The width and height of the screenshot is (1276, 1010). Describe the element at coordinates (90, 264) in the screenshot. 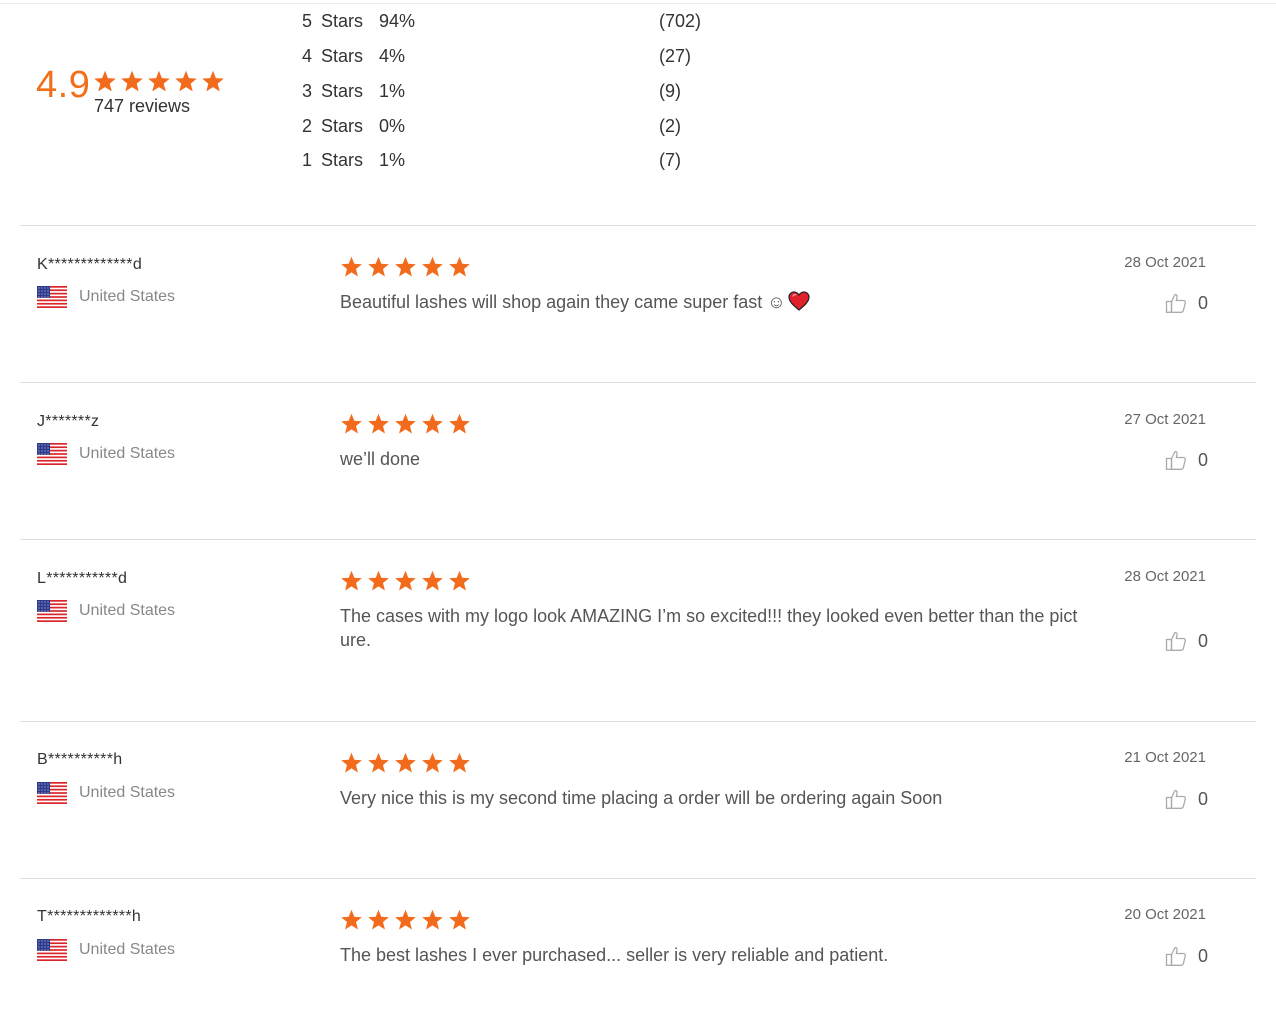

I see `reviewer-name: K*************d` at that location.